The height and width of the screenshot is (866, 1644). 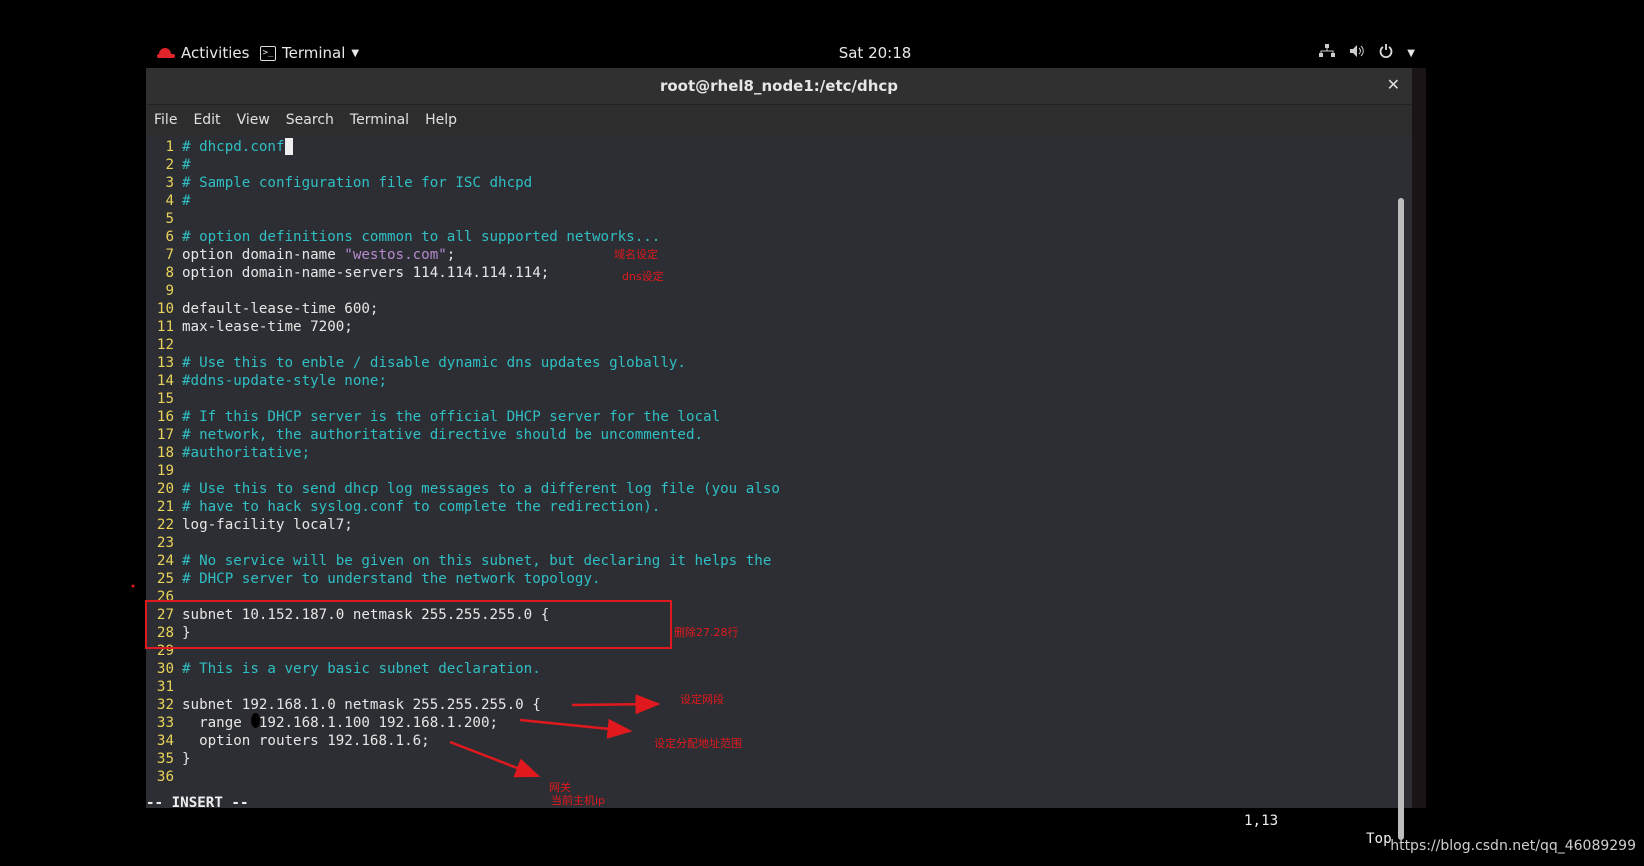 What do you see at coordinates (495, 759) in the screenshot?
I see `arrow-gateway` at bounding box center [495, 759].